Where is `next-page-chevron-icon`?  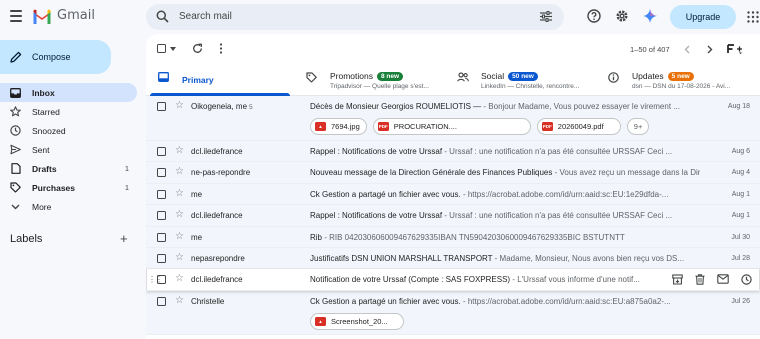
next-page-chevron-icon is located at coordinates (710, 49).